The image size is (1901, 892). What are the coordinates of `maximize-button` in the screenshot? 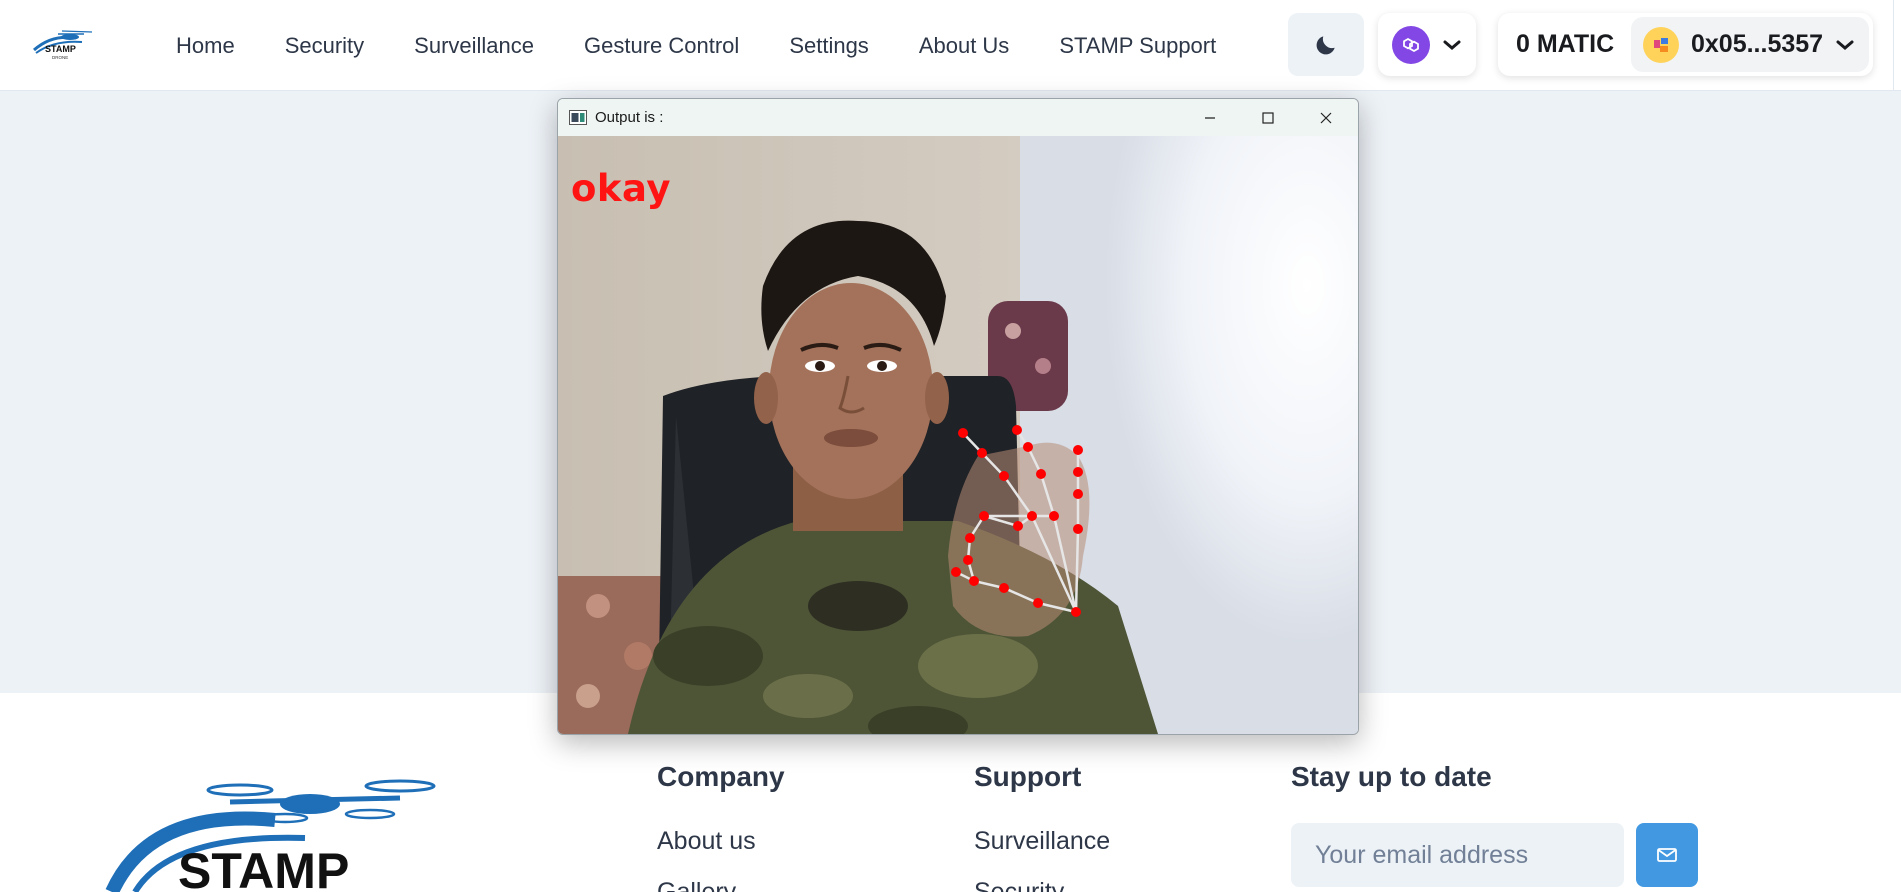 It's located at (1268, 117).